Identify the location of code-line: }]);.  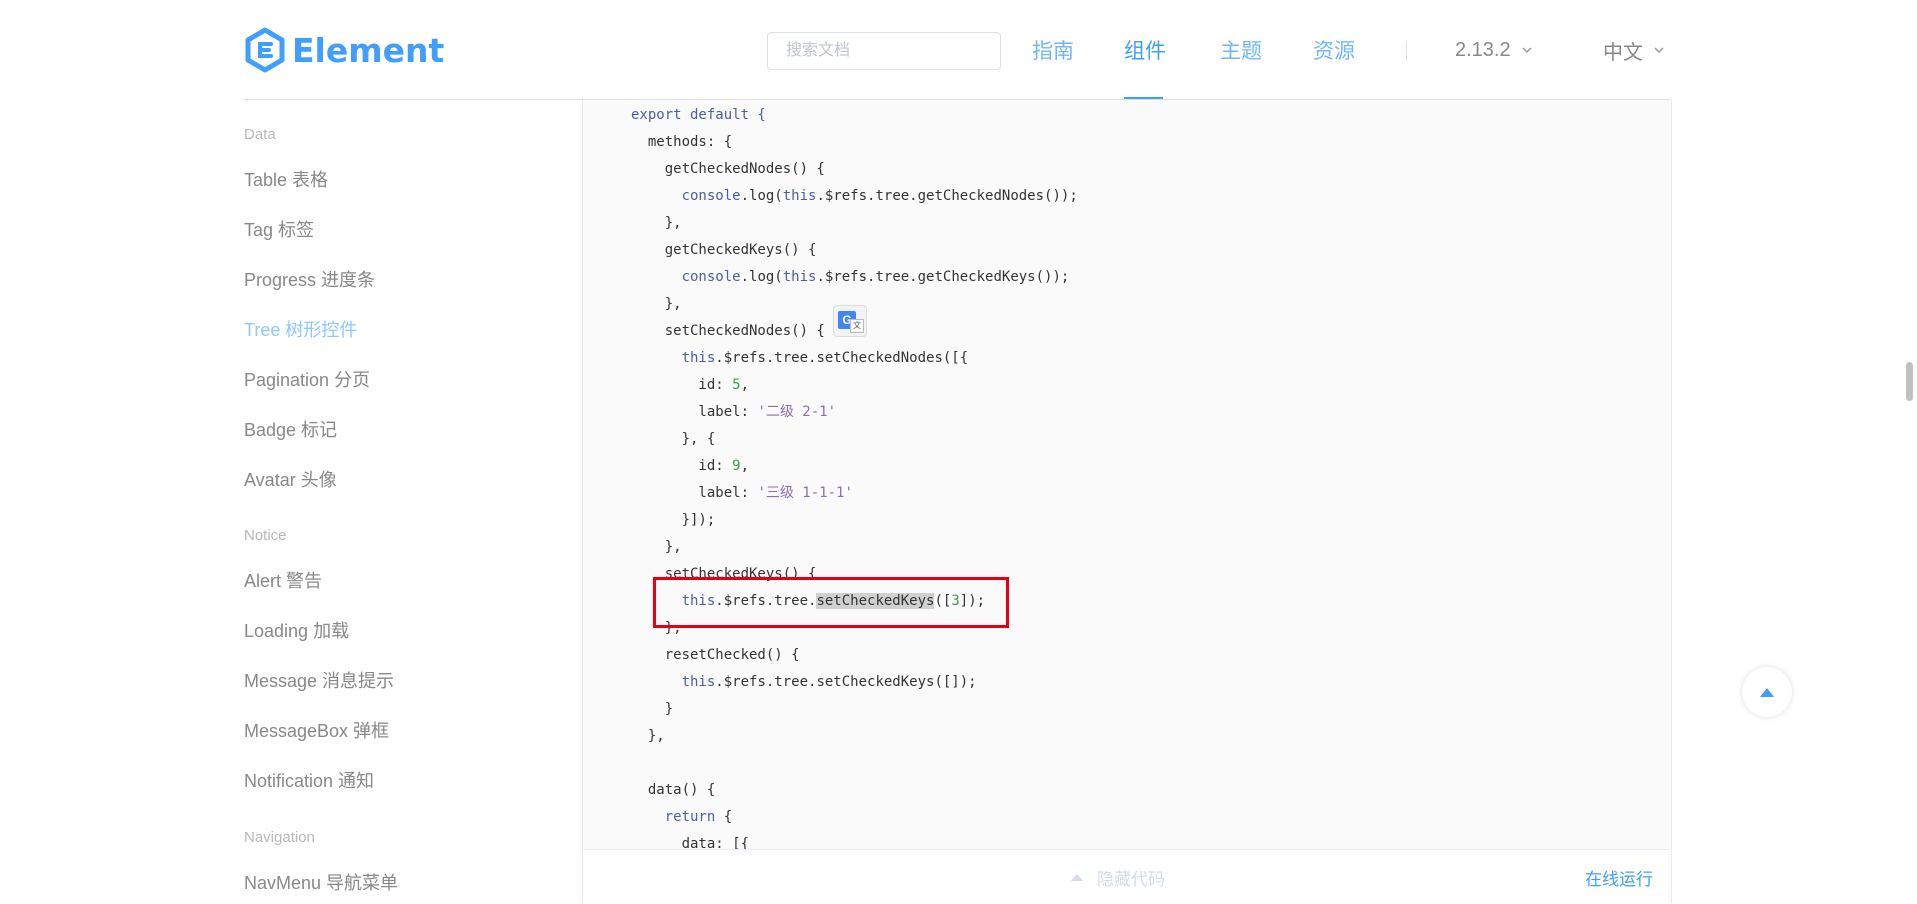
(673, 520).